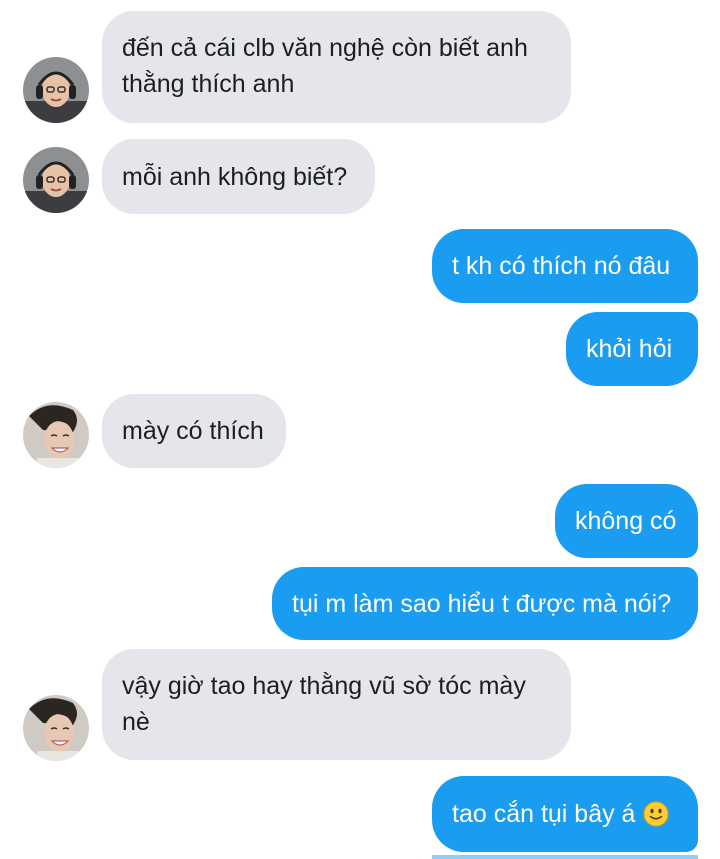 Image resolution: width=720 pixels, height=859 pixels. I want to click on outgoing-message-bubble: không có, so click(626, 521).